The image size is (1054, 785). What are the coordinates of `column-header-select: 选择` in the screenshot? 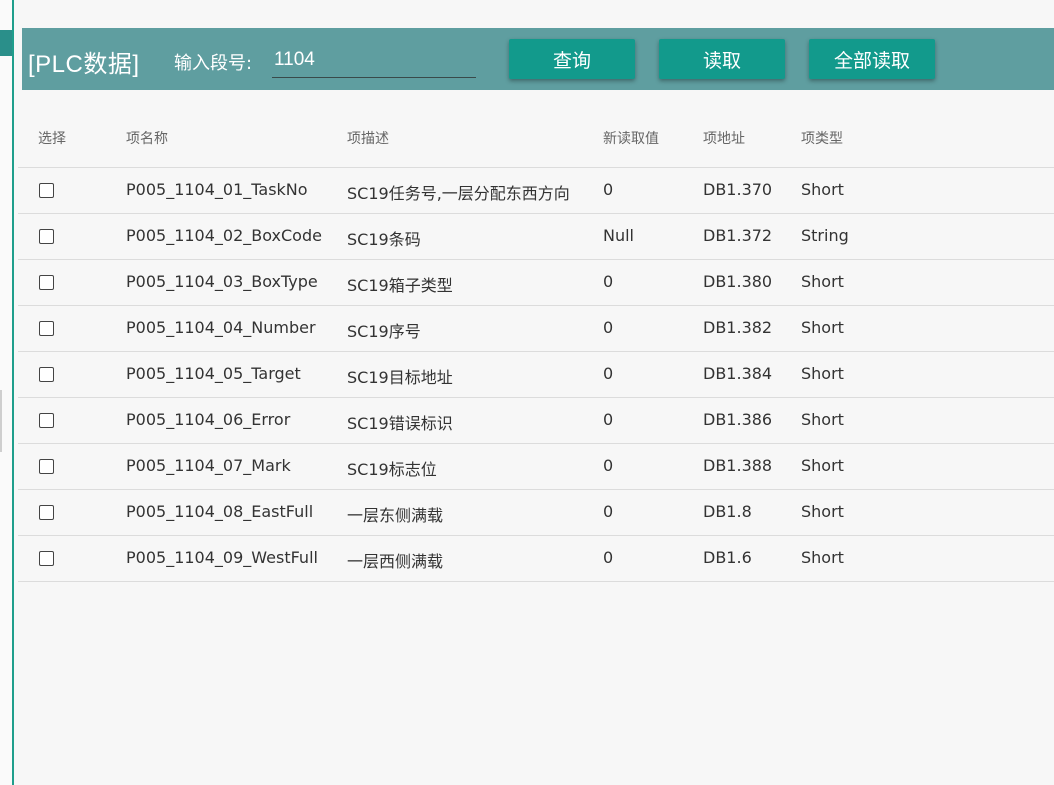 It's located at (52, 139).